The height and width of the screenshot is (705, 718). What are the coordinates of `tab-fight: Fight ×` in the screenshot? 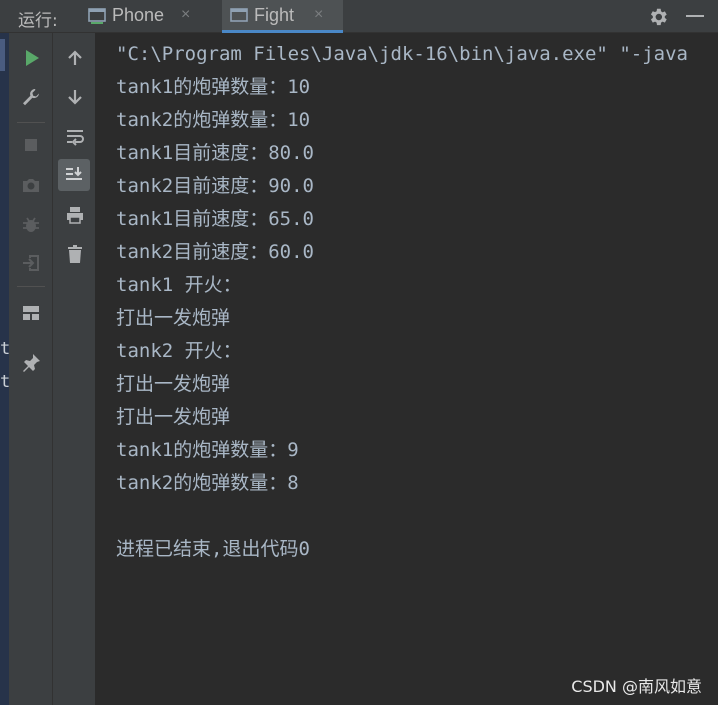 It's located at (282, 16).